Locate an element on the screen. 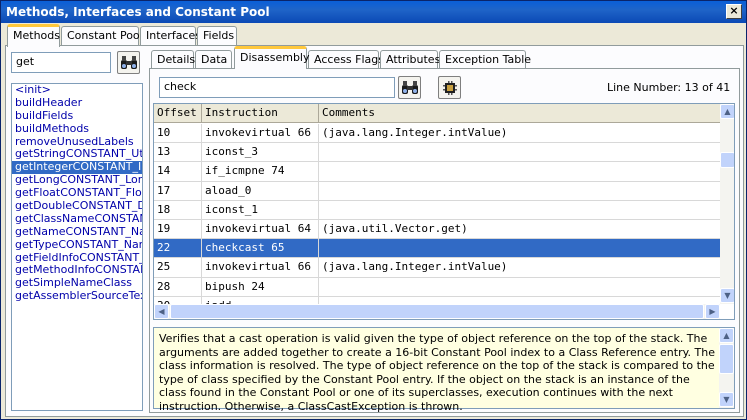 Image resolution: width=747 pixels, height=420 pixels. method-list-item: getTypeCONSTANT_Nam is located at coordinates (77, 245).